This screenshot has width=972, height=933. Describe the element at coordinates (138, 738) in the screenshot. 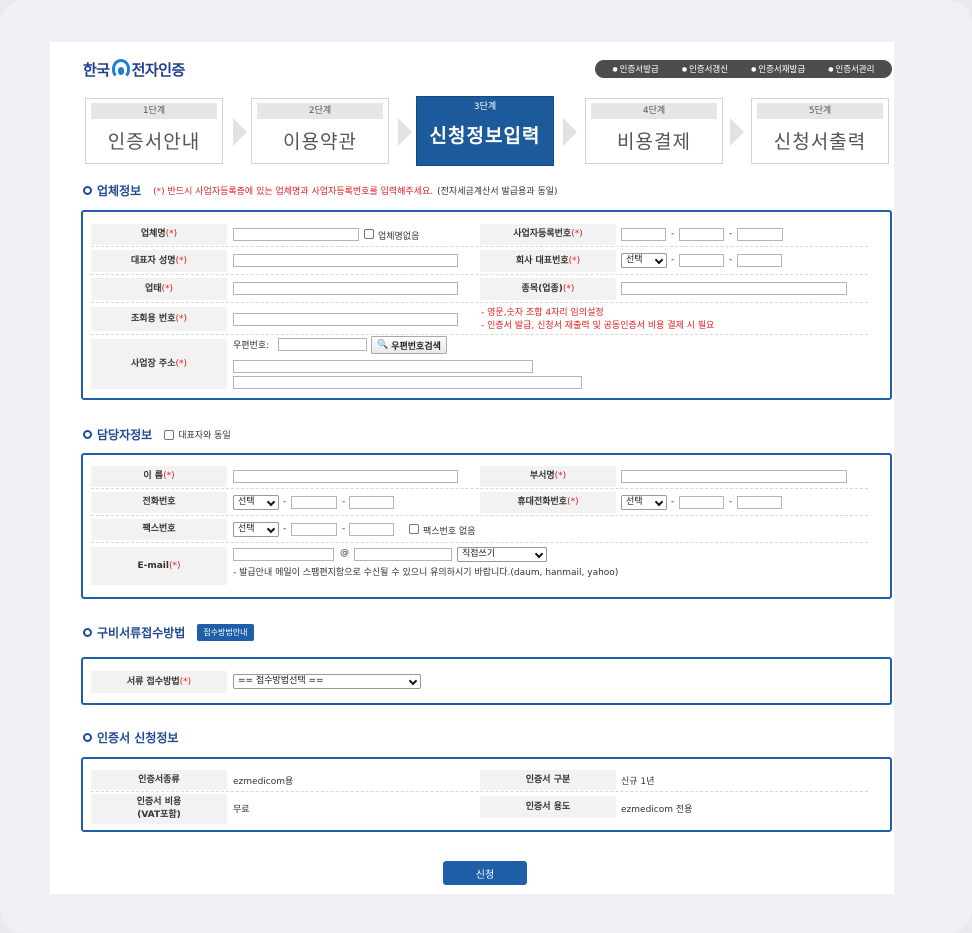

I see `section-title: 인증서 신청정보` at that location.